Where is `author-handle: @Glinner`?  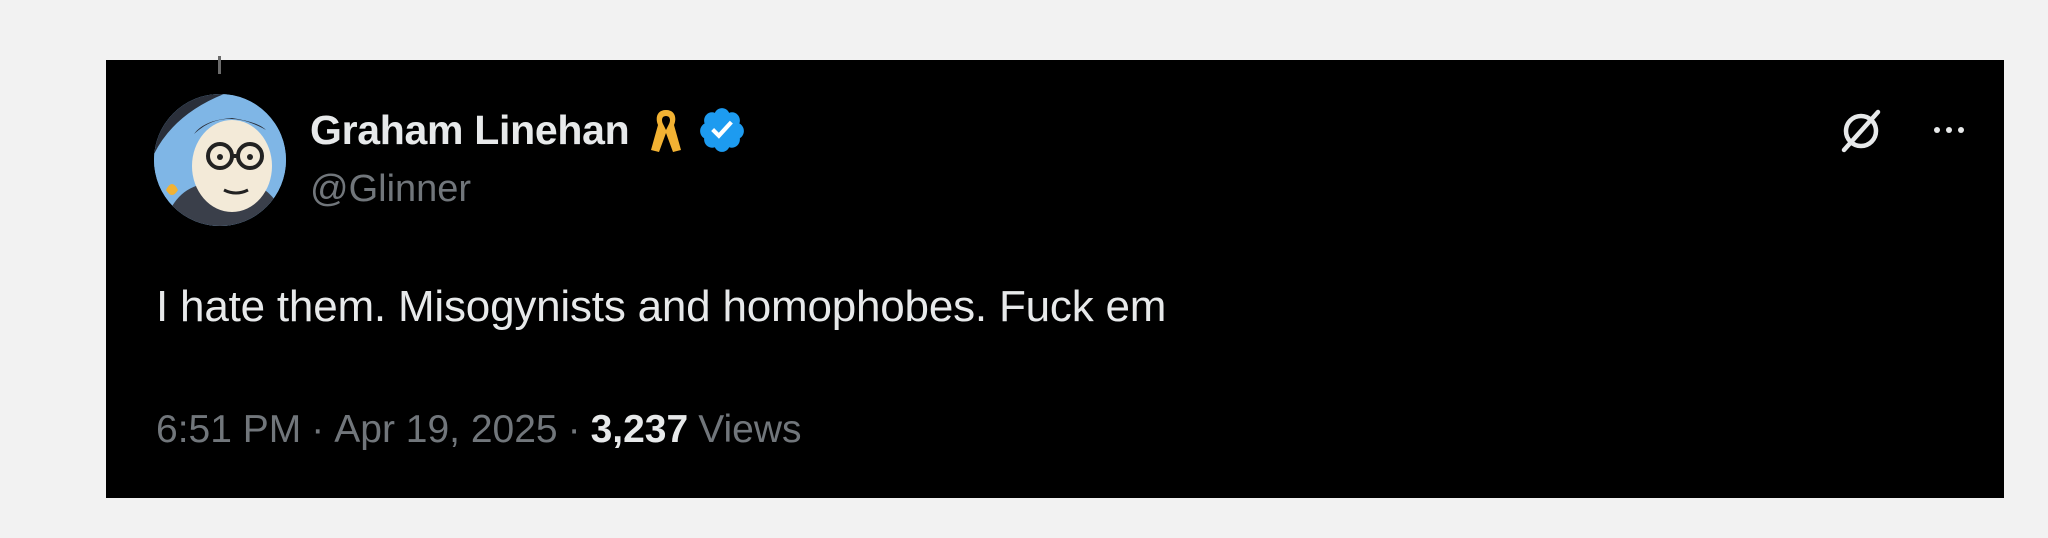
author-handle: @Glinner is located at coordinates (390, 189).